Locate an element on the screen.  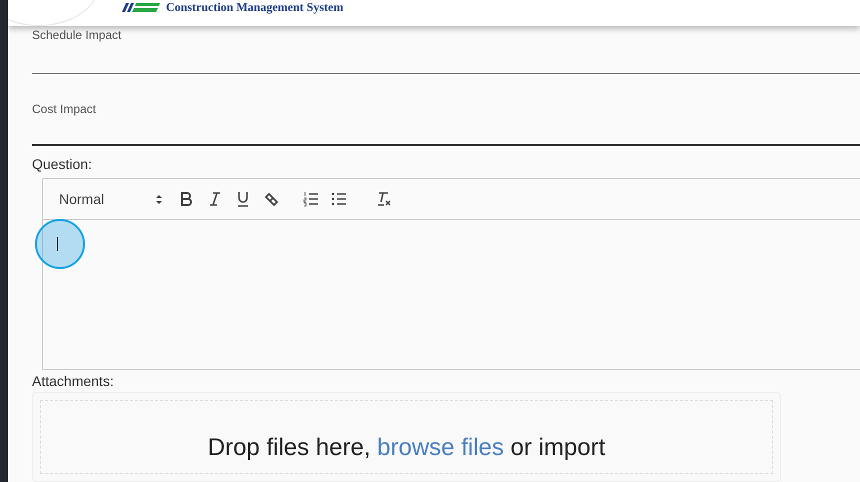
click-indicator is located at coordinates (60, 244).